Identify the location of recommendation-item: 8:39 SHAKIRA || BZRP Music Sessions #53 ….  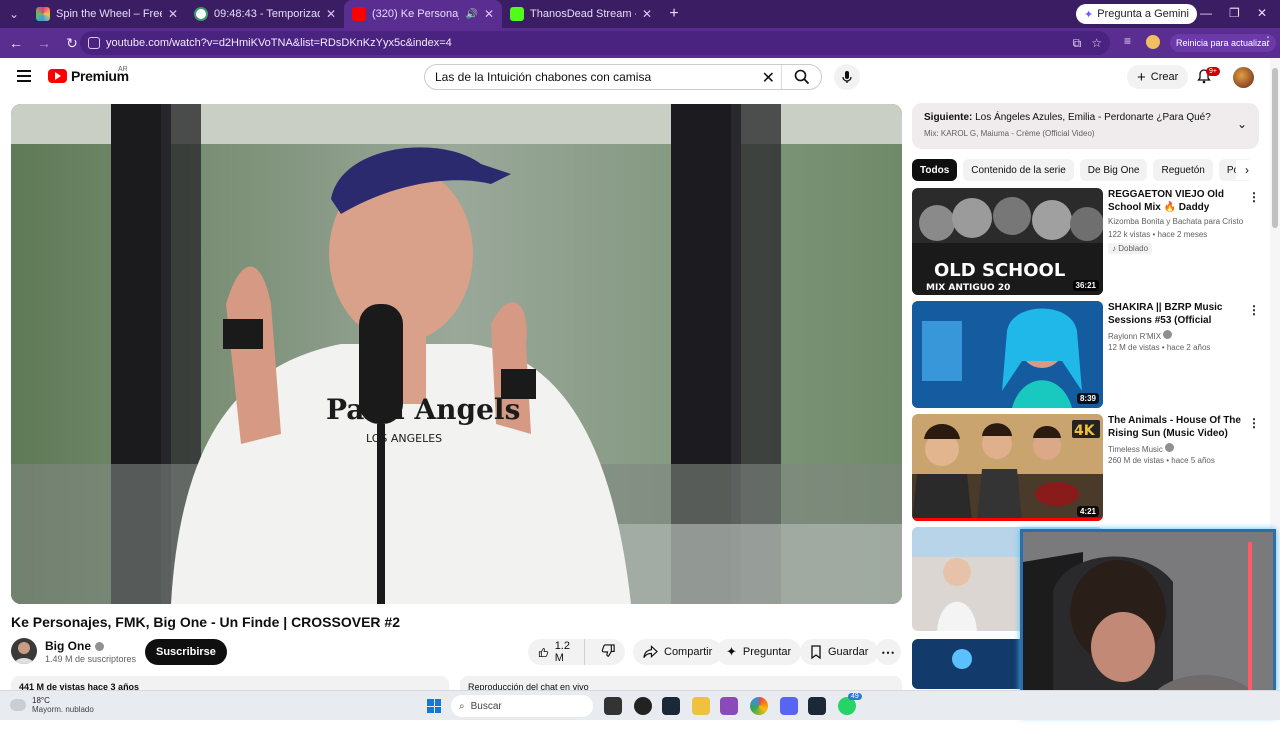
(1087, 355).